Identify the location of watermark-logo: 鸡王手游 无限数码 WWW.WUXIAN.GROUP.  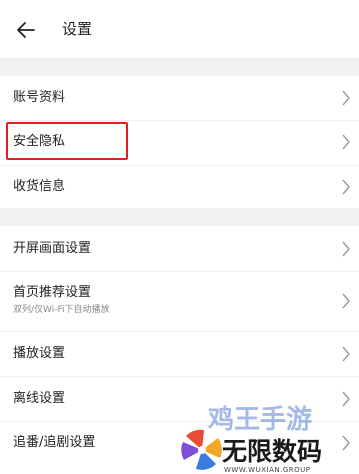
(251, 439).